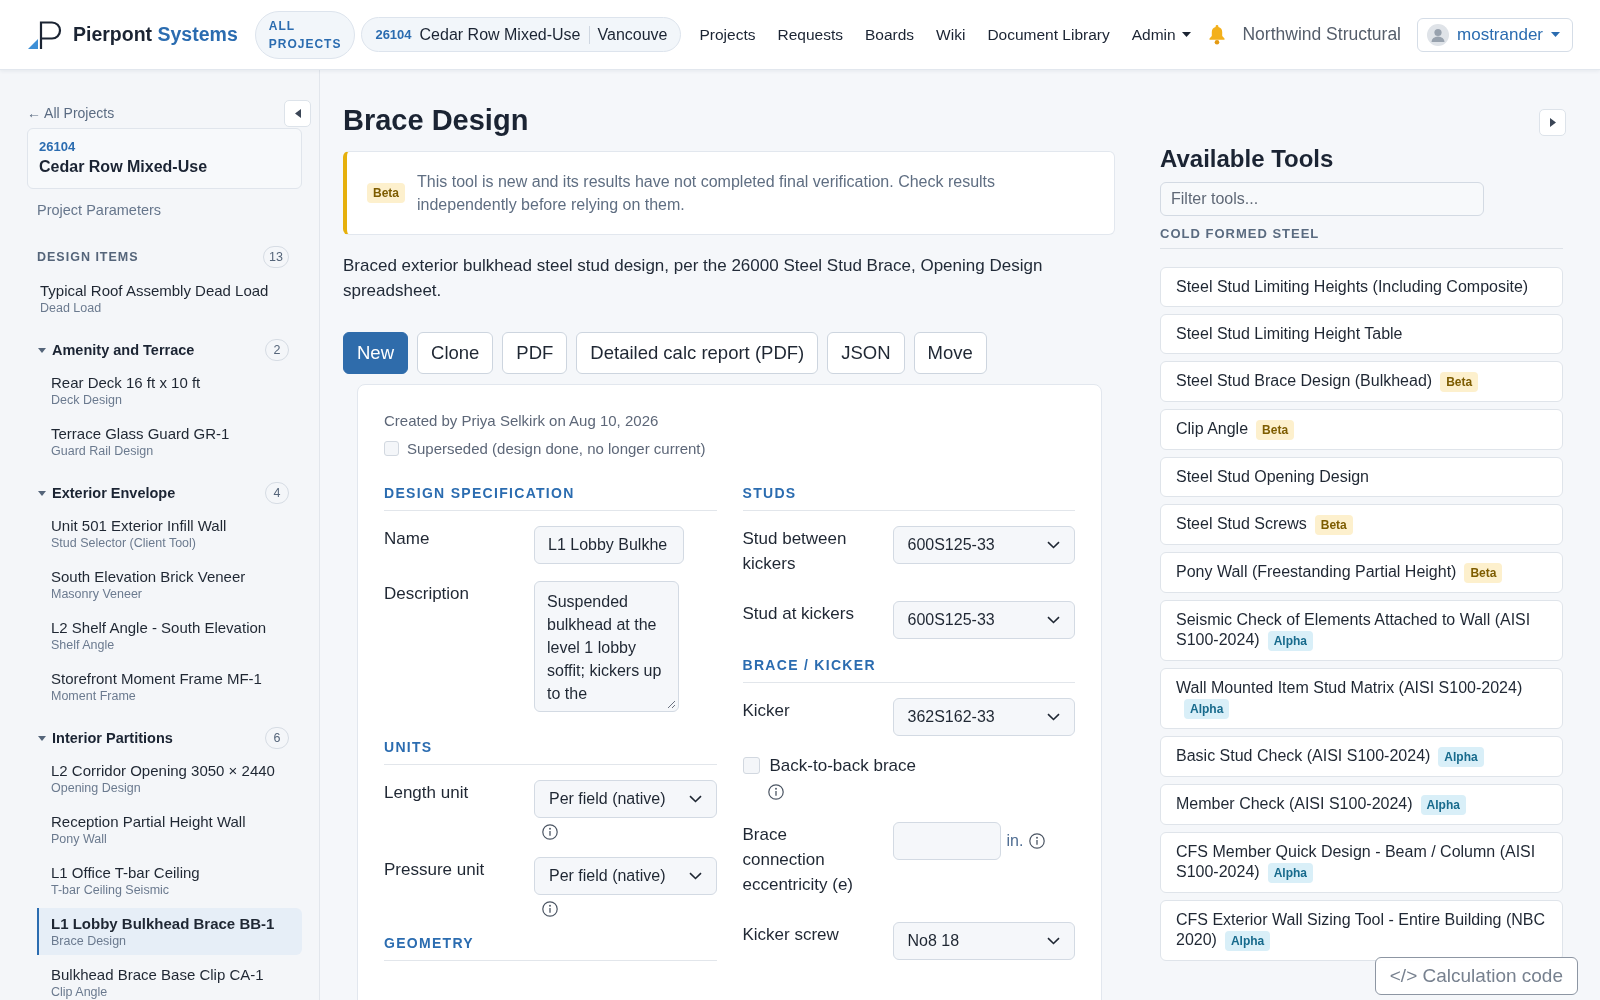 The height and width of the screenshot is (1000, 1600). Describe the element at coordinates (305, 34) in the screenshot. I see `all-projects-button: ALL PROJECTS` at that location.